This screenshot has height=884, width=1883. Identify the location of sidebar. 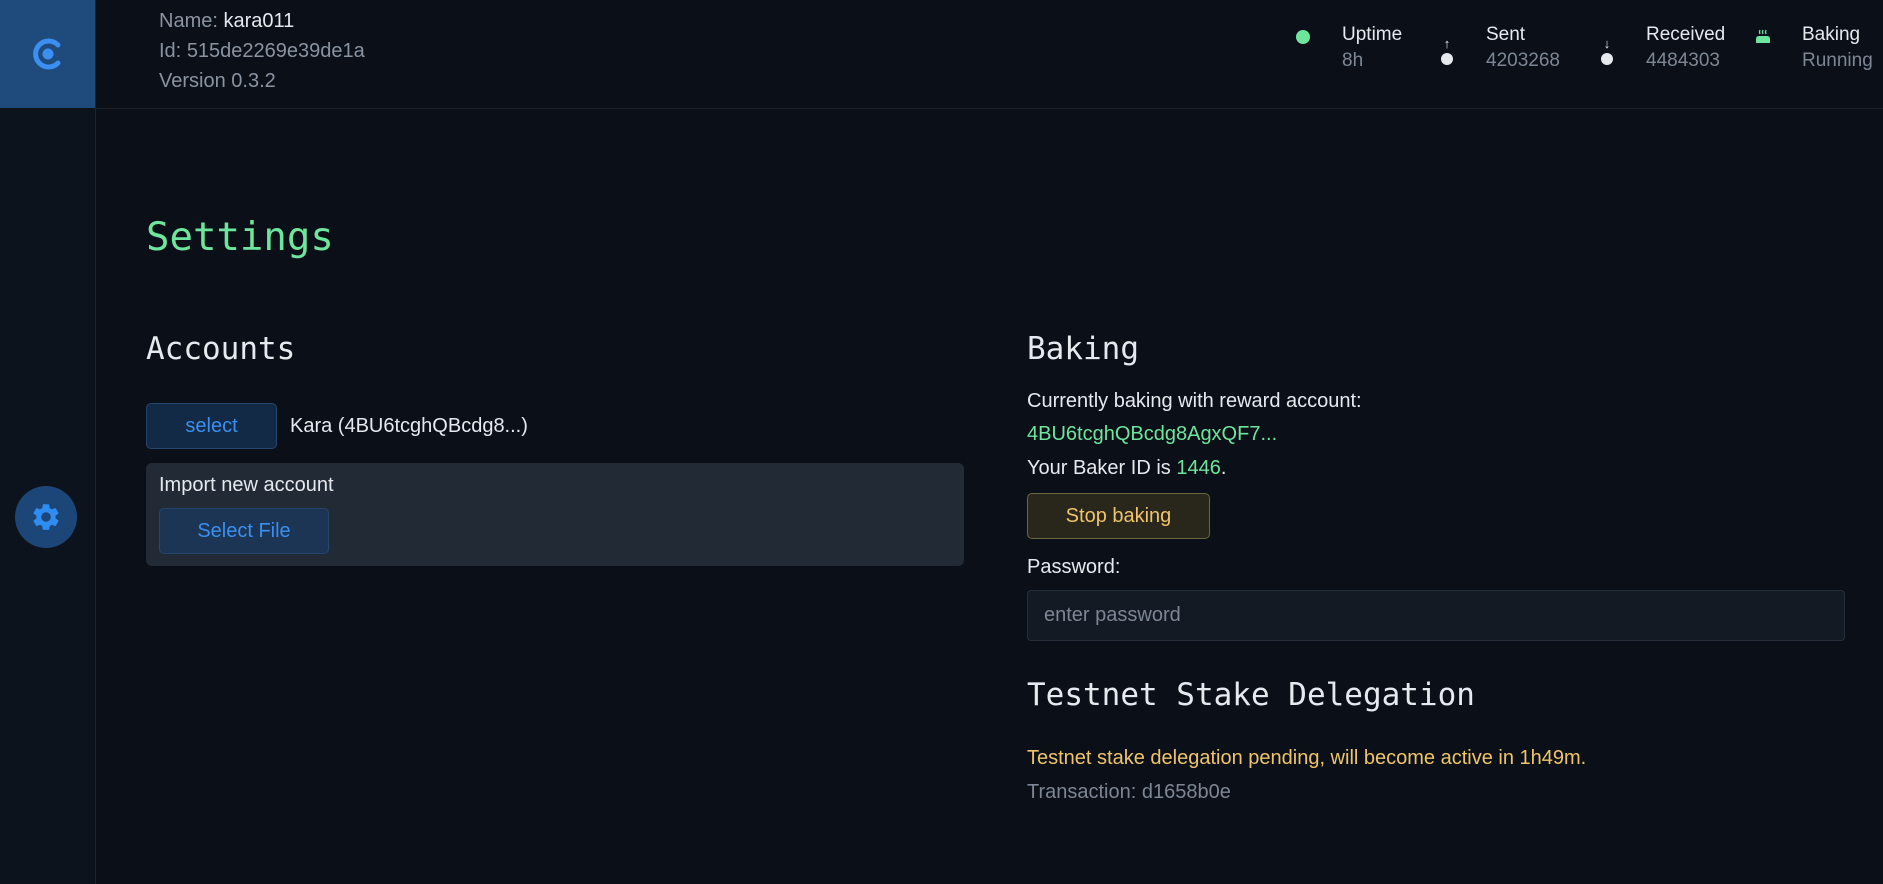
(48, 442).